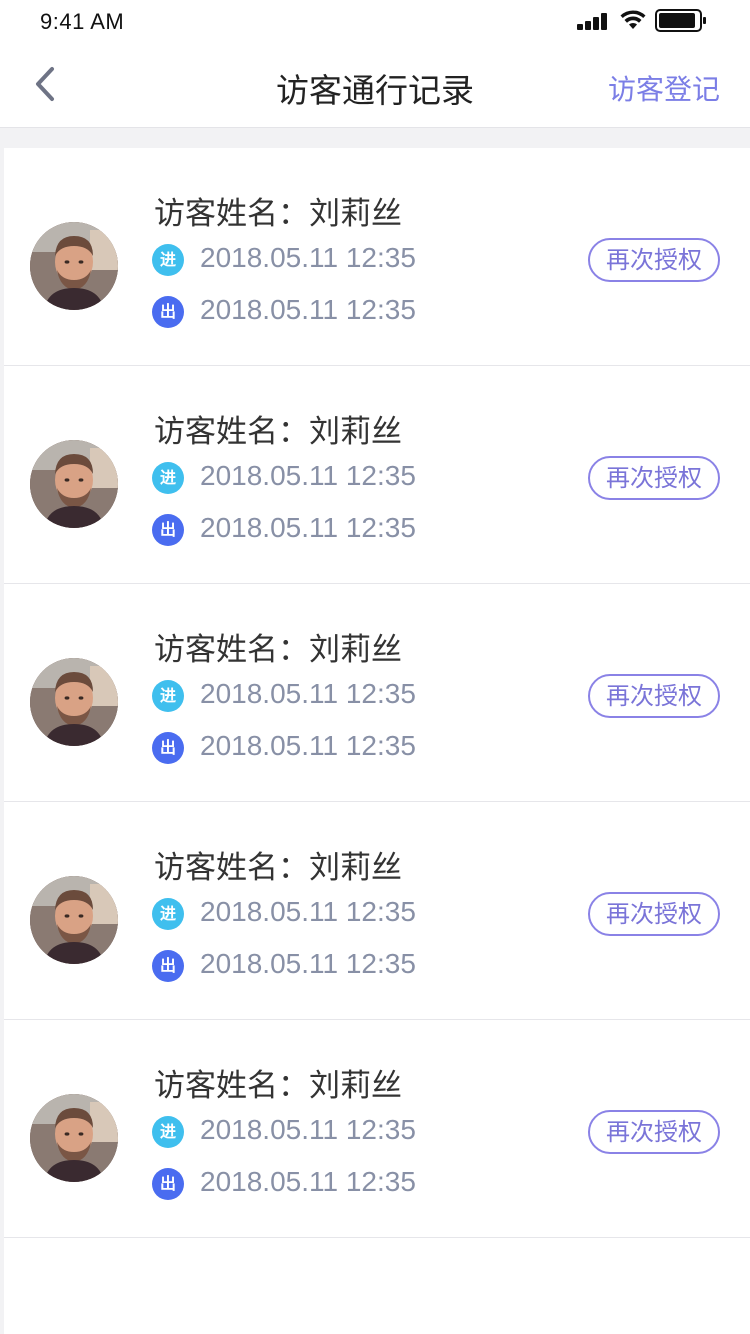 The image size is (750, 1334). I want to click on navigation-bar: 访客通行记录 访客登记, so click(375, 86).